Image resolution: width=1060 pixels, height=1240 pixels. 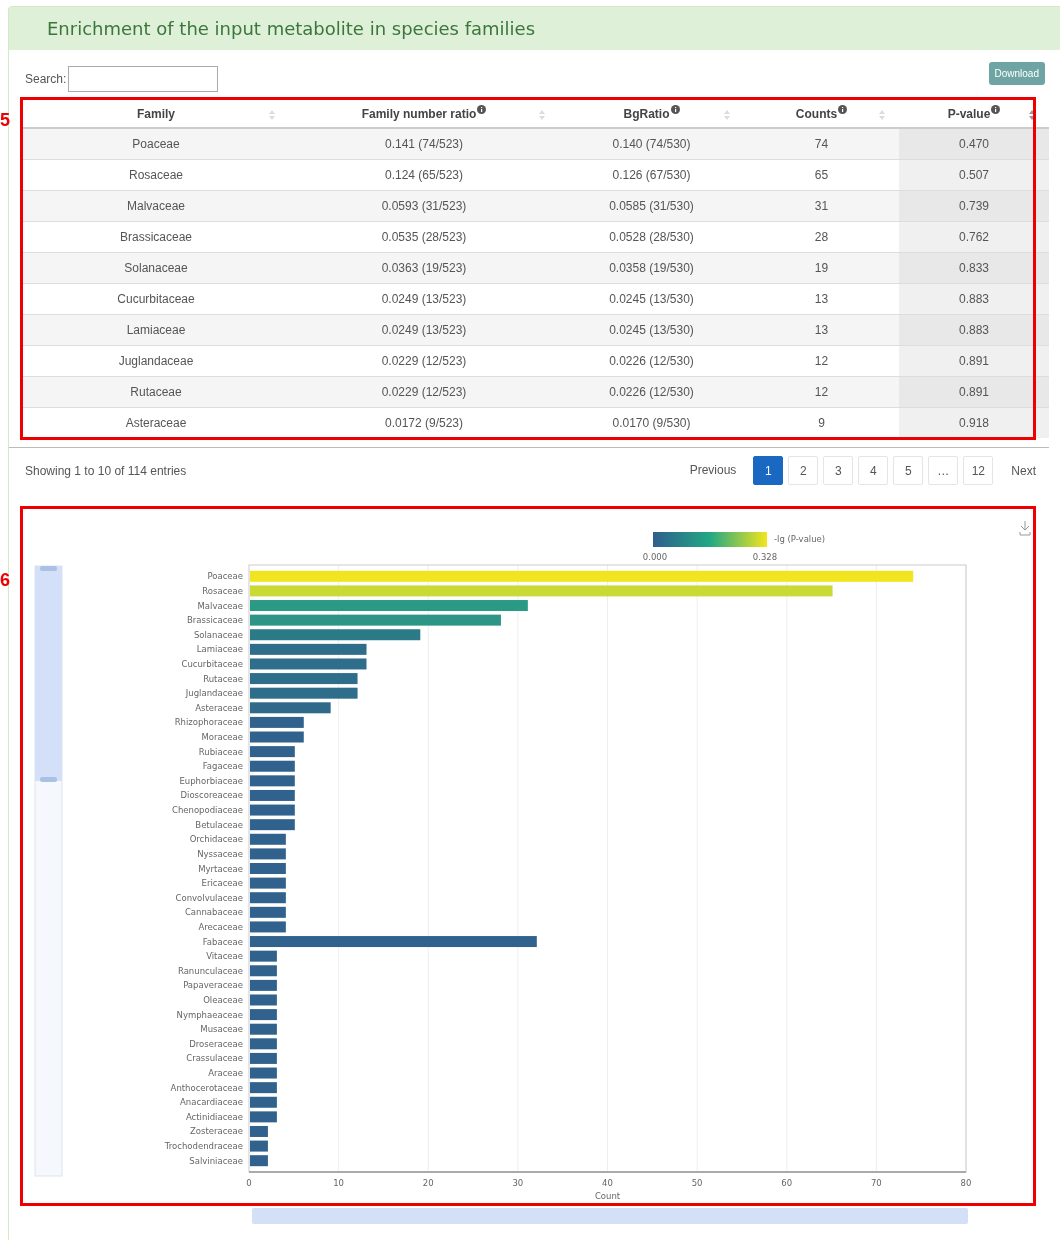 I want to click on table-cell: 0.762, so click(x=974, y=237).